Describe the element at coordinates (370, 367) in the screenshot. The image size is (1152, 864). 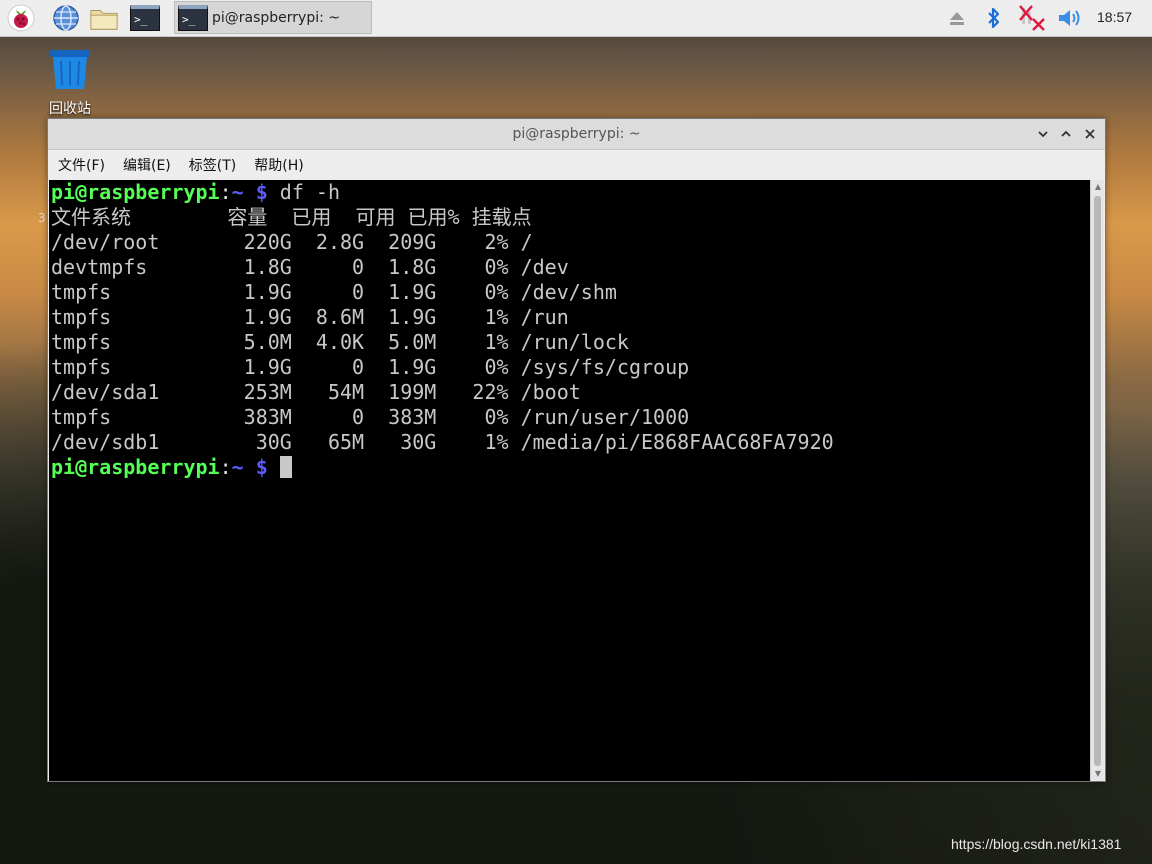
I see `output-line: tmpfs 1.9G 0 1.9G 0% /sys/fs/cgroup` at that location.